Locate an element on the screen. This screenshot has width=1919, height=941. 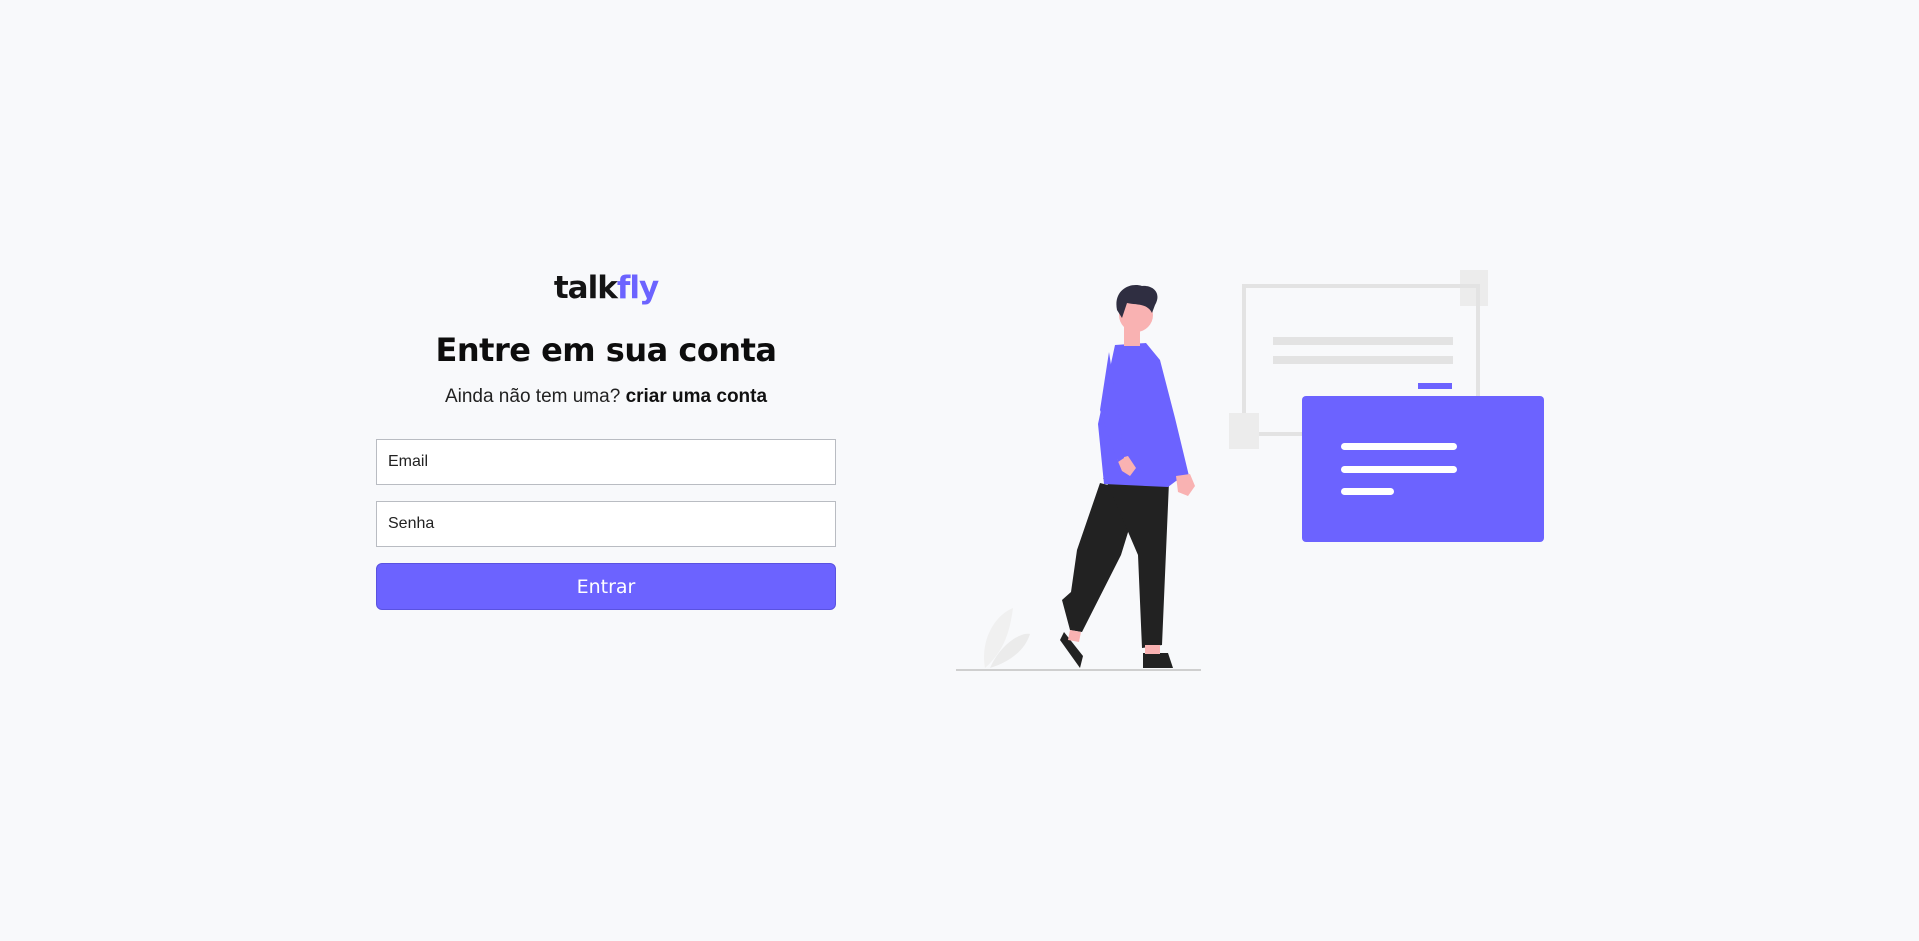
brand-logo-part2: fly is located at coordinates (637, 288).